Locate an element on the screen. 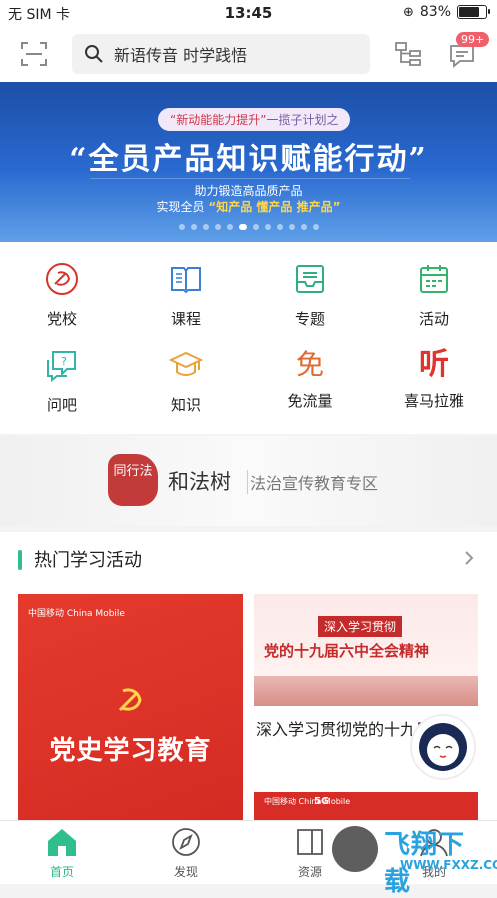 This screenshot has height=898, width=497. scan-icon is located at coordinates (34, 54).